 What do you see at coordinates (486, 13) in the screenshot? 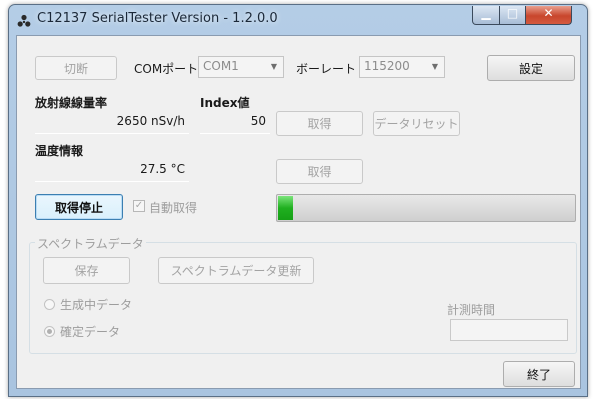
I see `minimize-icon: ▁` at bounding box center [486, 13].